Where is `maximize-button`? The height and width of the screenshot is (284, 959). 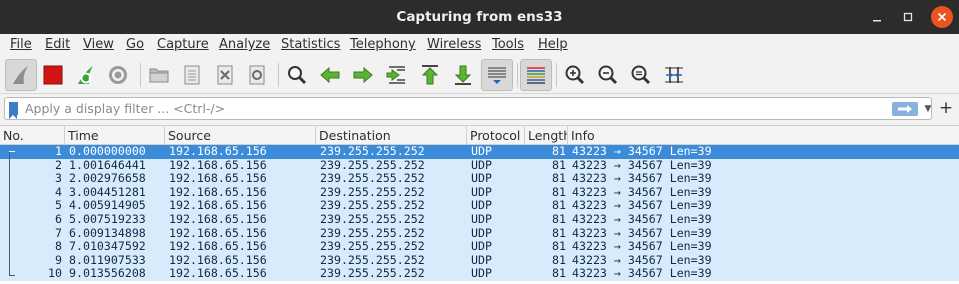
maximize-button is located at coordinates (908, 17).